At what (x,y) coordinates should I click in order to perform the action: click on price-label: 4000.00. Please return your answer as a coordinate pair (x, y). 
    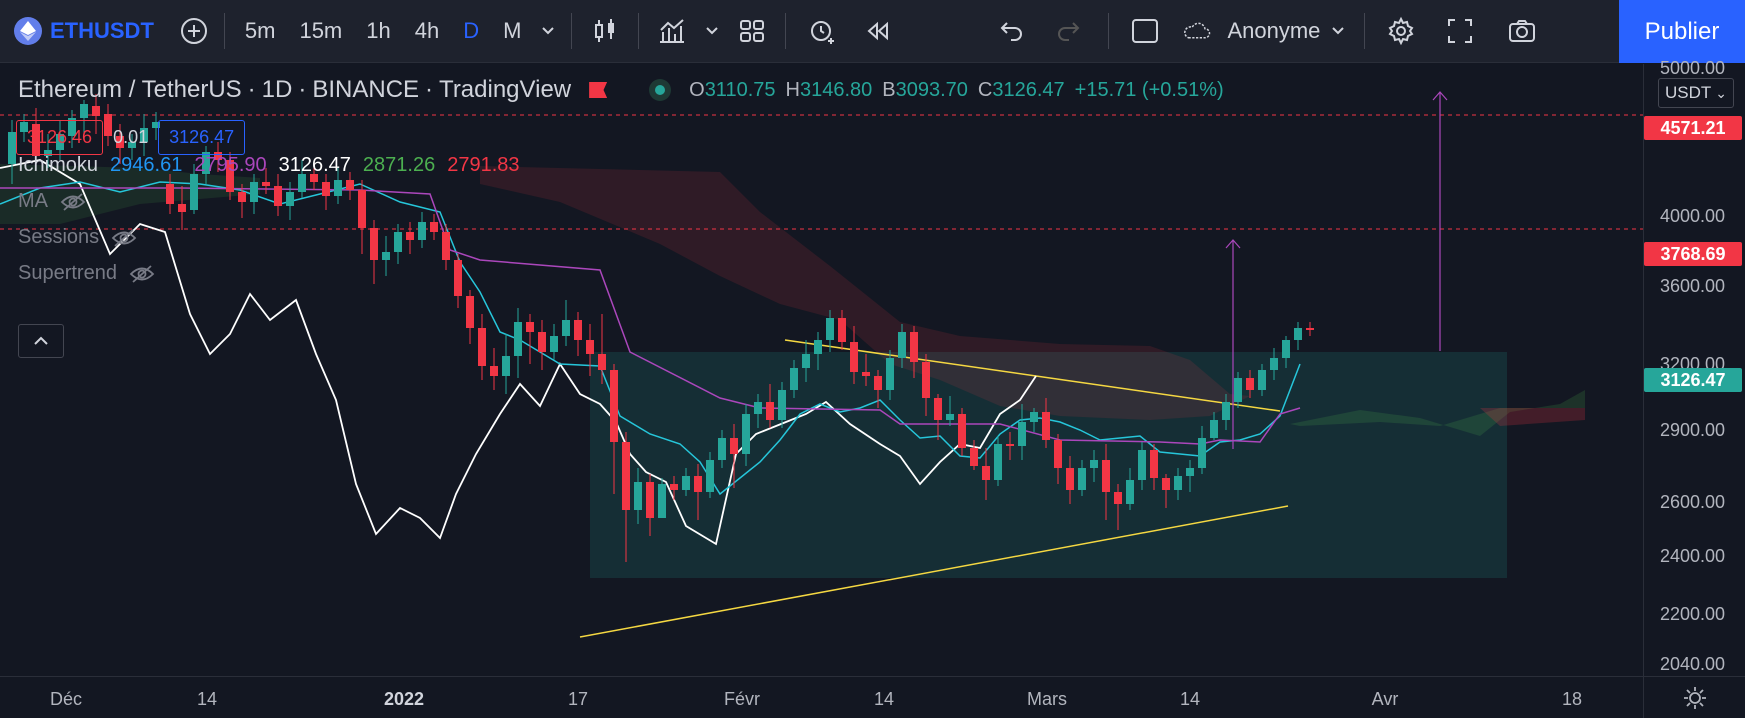
    Looking at the image, I should click on (1693, 216).